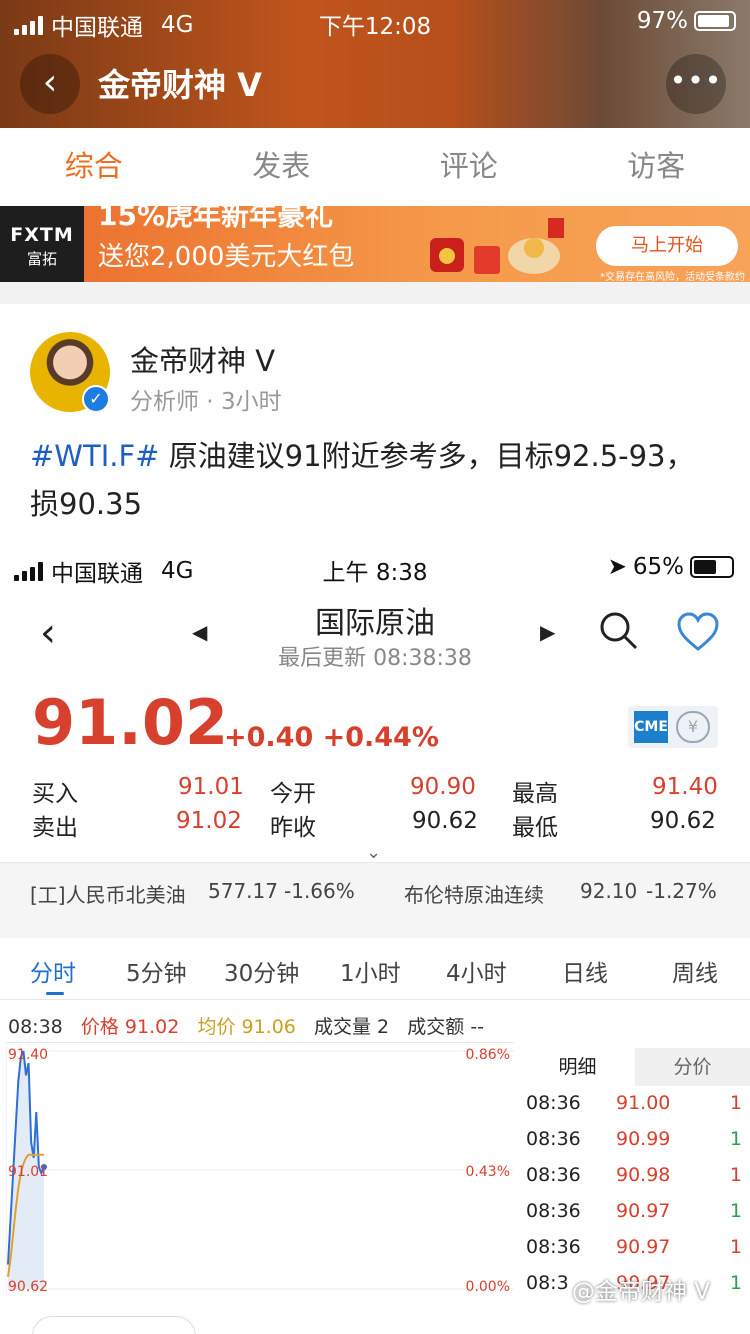 This screenshot has width=750, height=1334. What do you see at coordinates (656, 167) in the screenshot?
I see `tab-visitors: 访客` at bounding box center [656, 167].